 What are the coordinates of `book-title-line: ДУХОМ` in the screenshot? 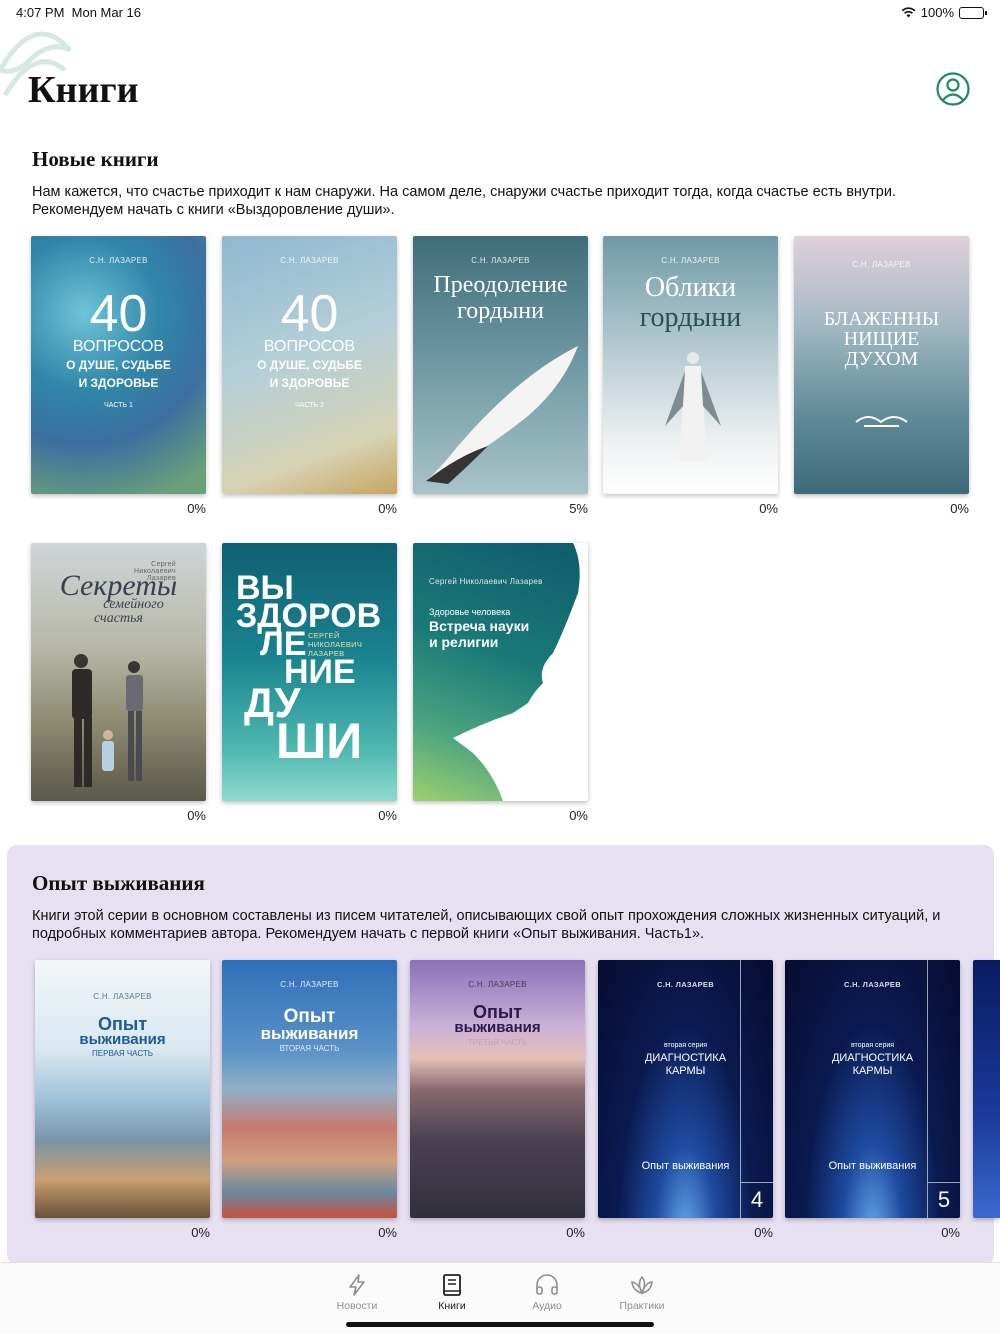 It's located at (881, 359).